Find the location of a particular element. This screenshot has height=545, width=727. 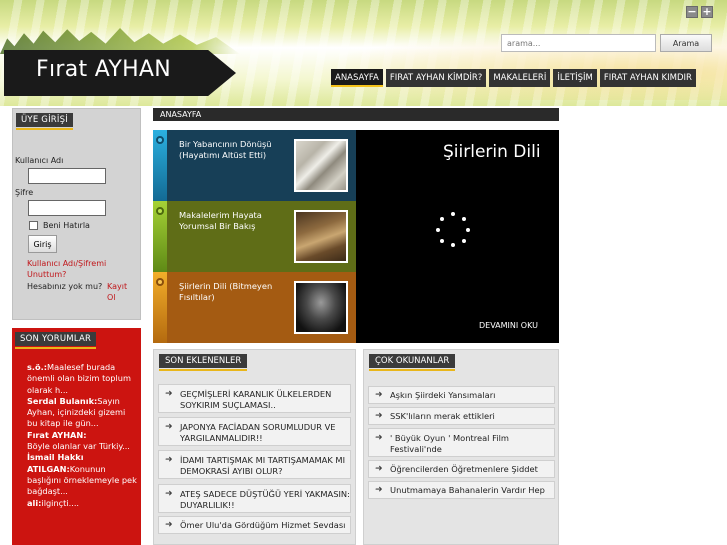

popular-item: ➜ Unutmamaya Bahanalerin Vardır Hep is located at coordinates (461, 490).